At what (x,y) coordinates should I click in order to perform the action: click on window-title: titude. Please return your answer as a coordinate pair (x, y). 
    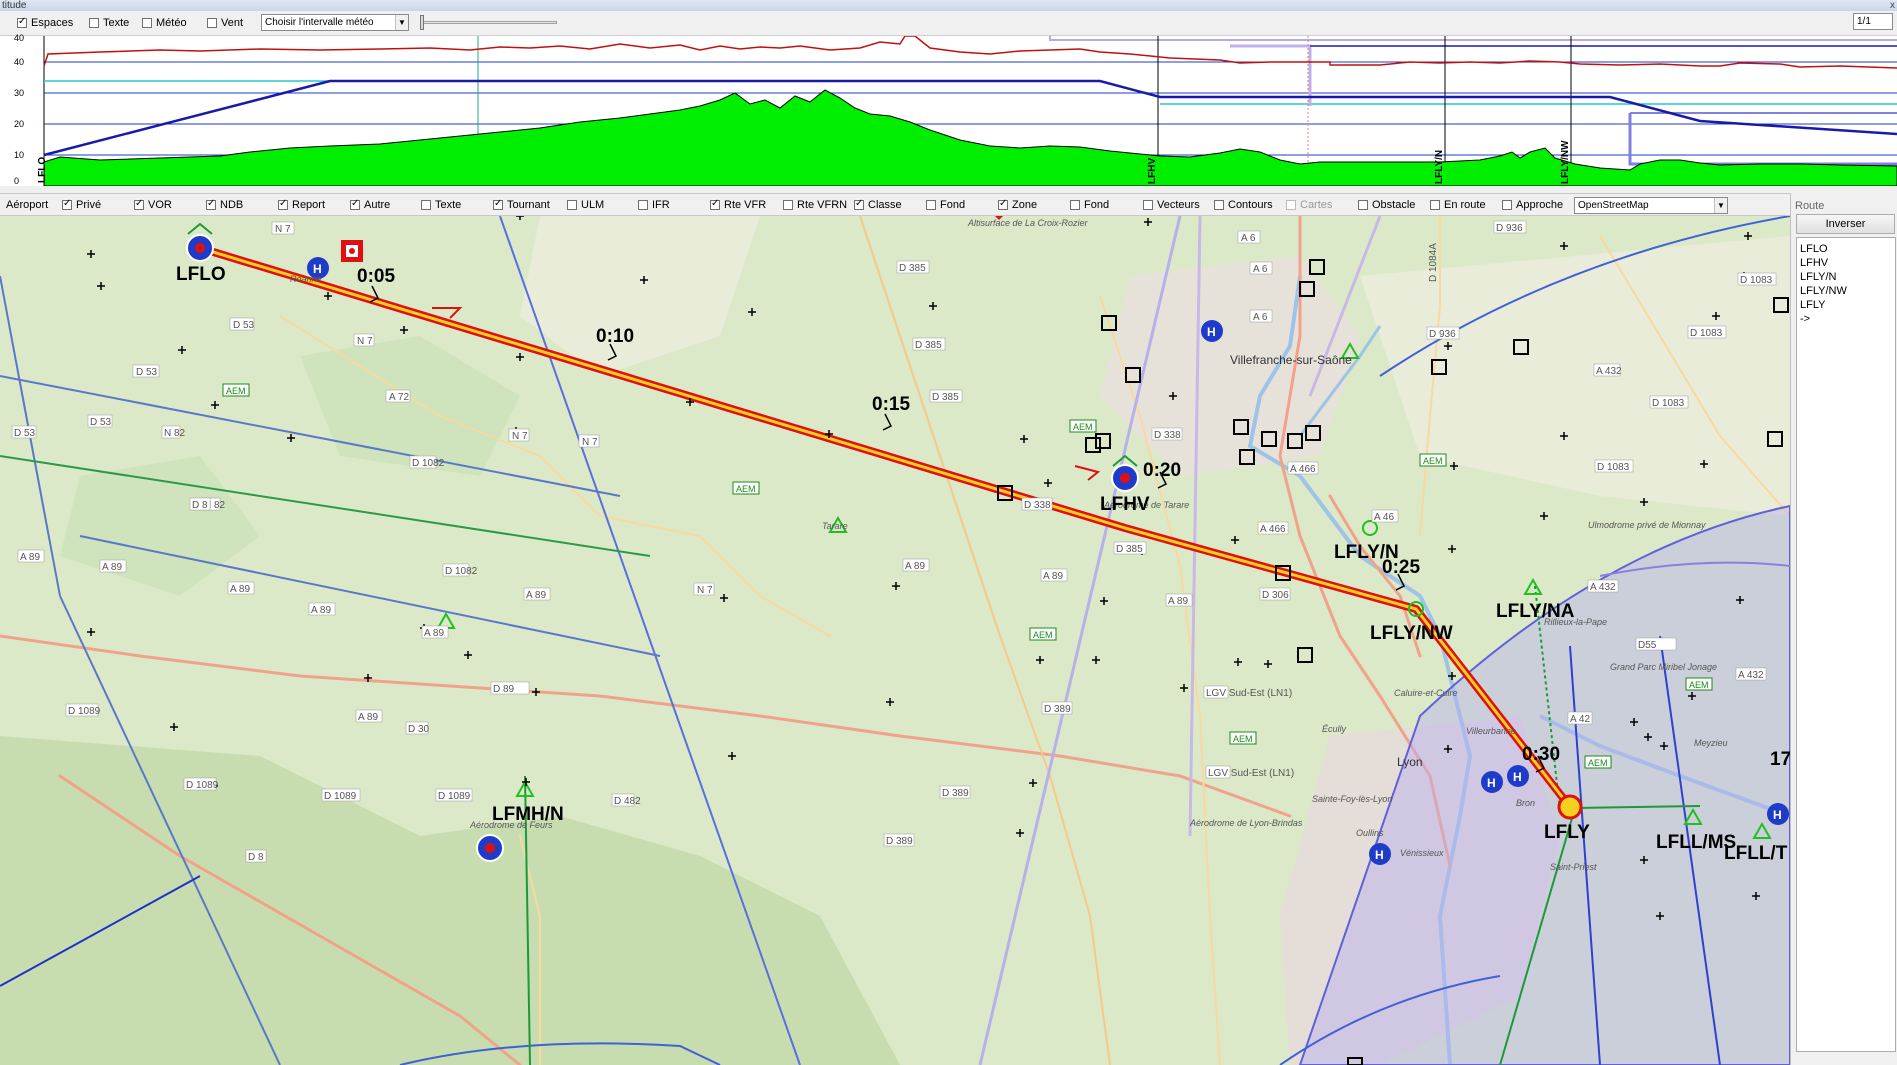
    Looking at the image, I should click on (14, 5).